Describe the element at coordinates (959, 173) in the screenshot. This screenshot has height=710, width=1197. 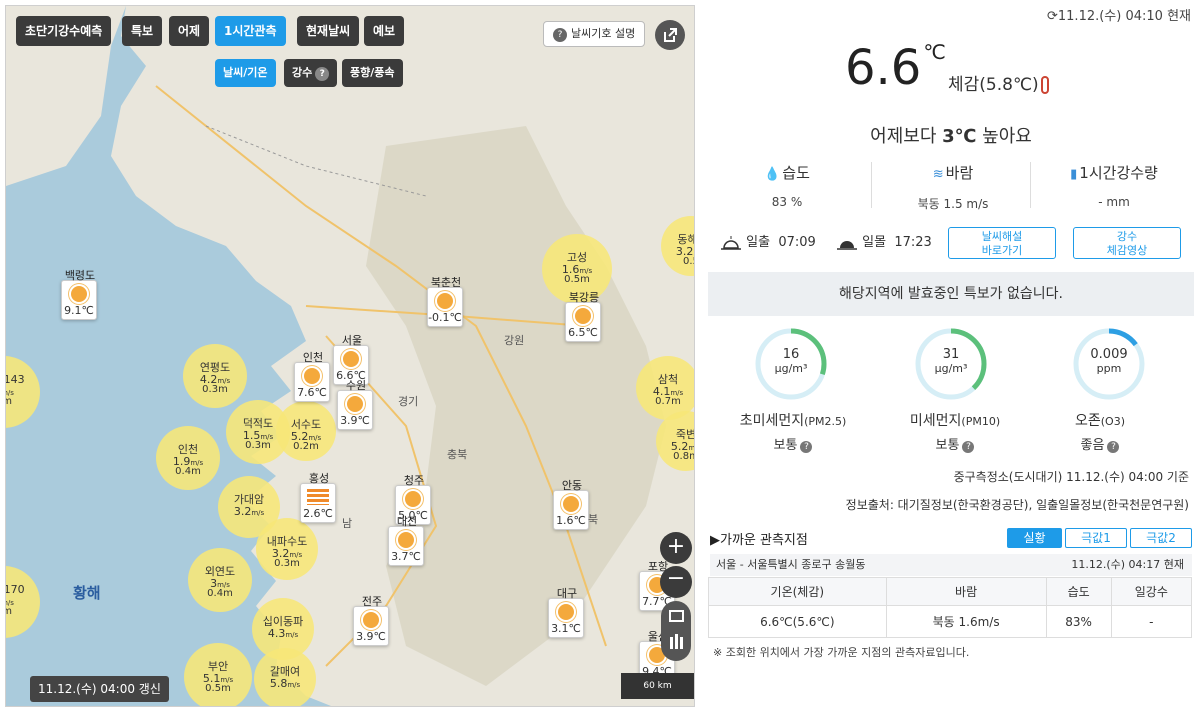
I see `metric-label-text: 바람` at that location.